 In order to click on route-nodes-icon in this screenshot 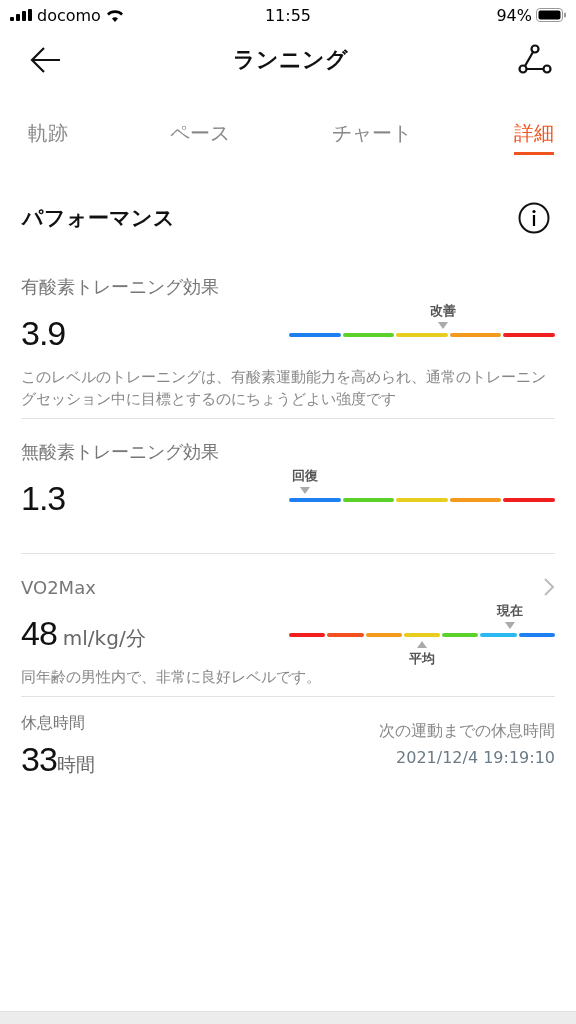, I will do `click(535, 60)`.